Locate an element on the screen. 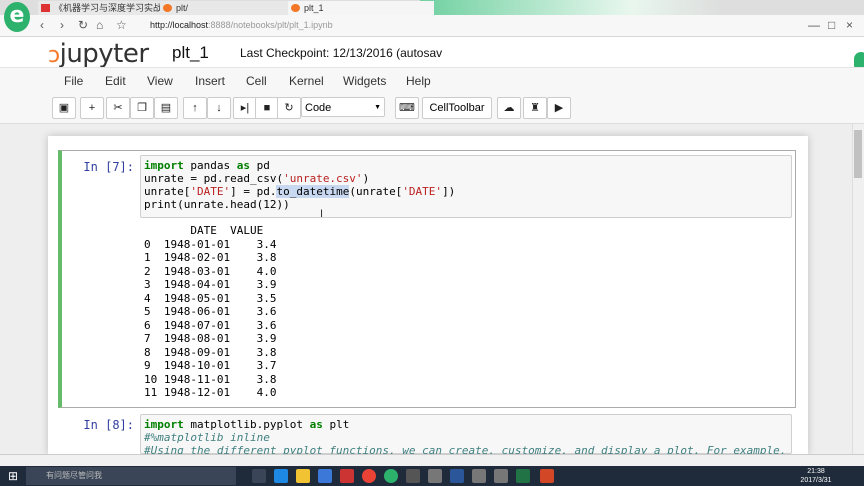  jupyter-logo-icon: ↄ is located at coordinates (54, 55).